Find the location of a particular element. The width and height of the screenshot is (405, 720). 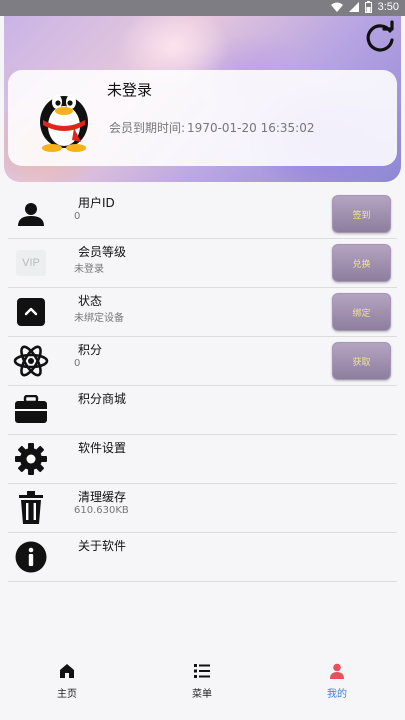

list-item-sub: 未绑定设备 is located at coordinates (99, 318).